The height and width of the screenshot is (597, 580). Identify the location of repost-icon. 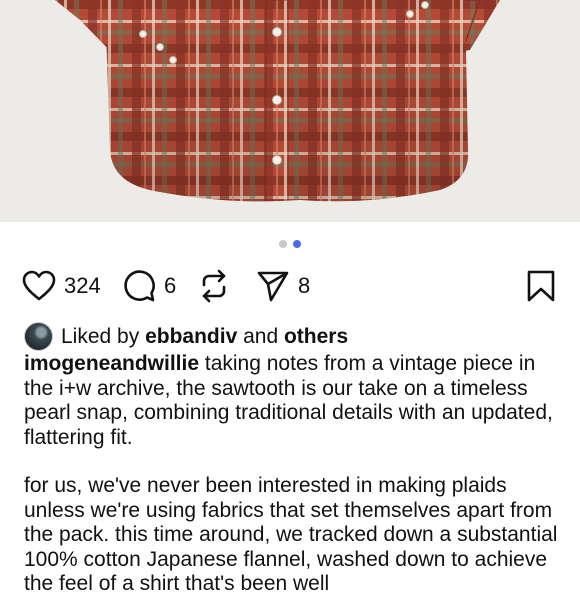
(214, 286).